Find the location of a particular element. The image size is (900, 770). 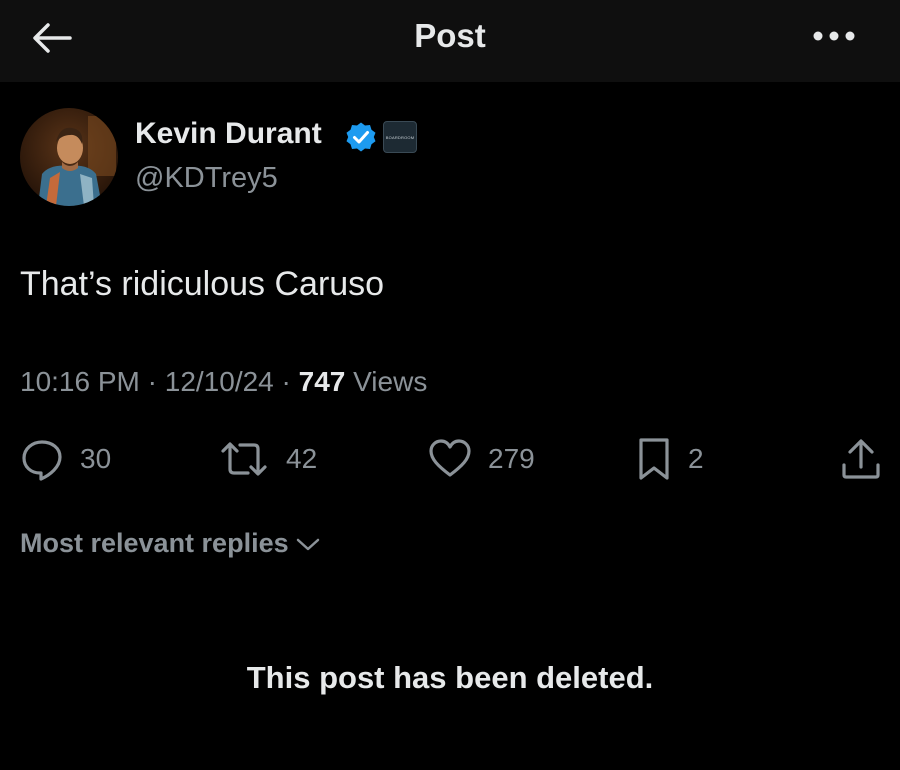

bookmark-count: 2 is located at coordinates (696, 458).